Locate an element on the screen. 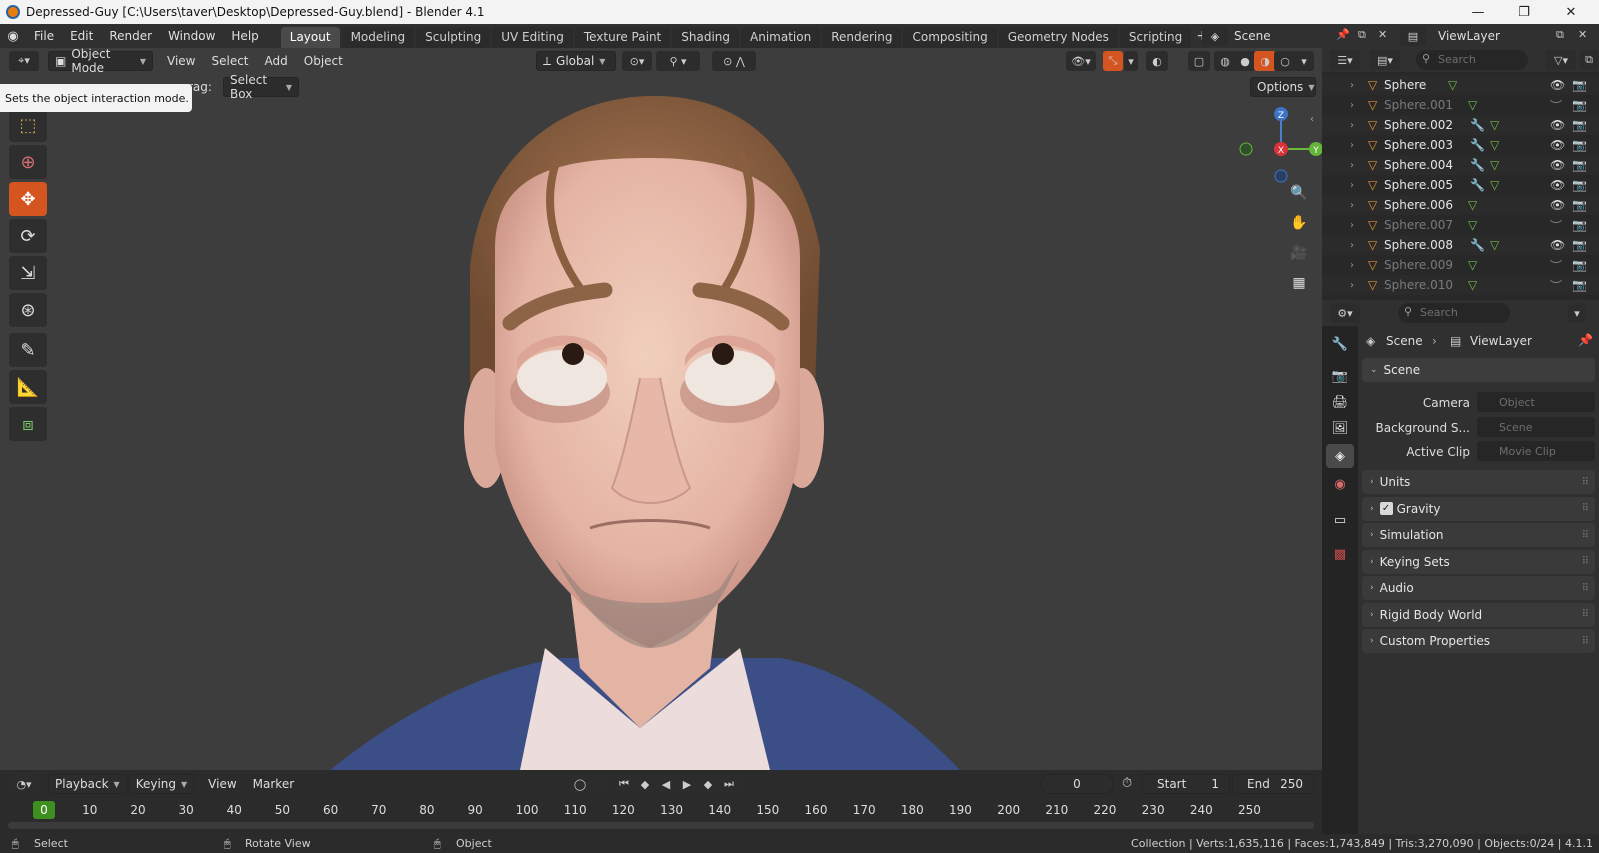  menu-render: Render is located at coordinates (130, 36).